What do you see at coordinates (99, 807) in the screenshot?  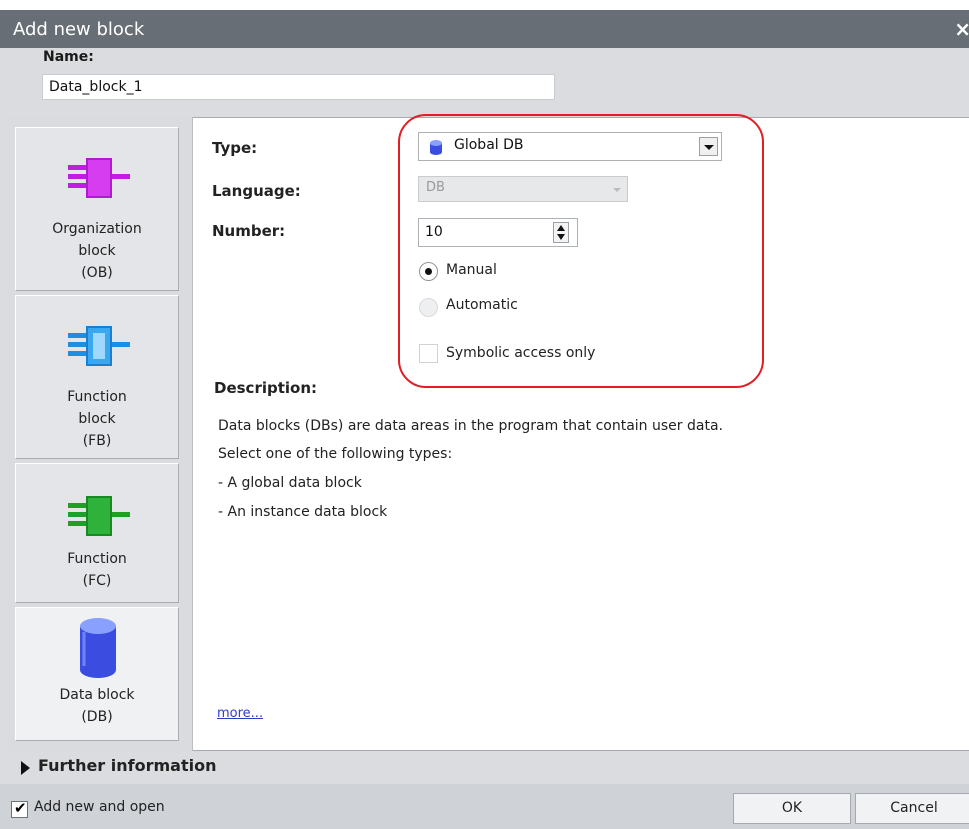 I see `add-new-and-open-label: Add new and open` at bounding box center [99, 807].